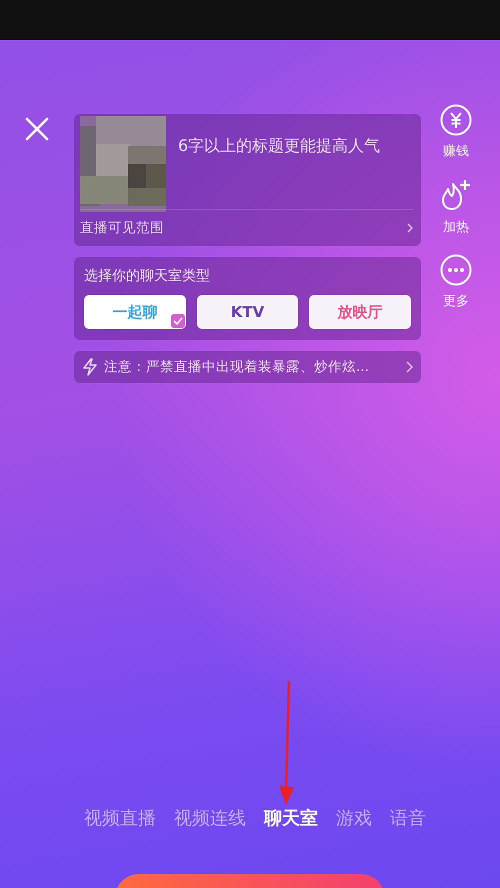 This screenshot has width=500, height=888. Describe the element at coordinates (279, 172) in the screenshot. I see `title-placeholder: 6字以上的标题更能提高人气` at that location.